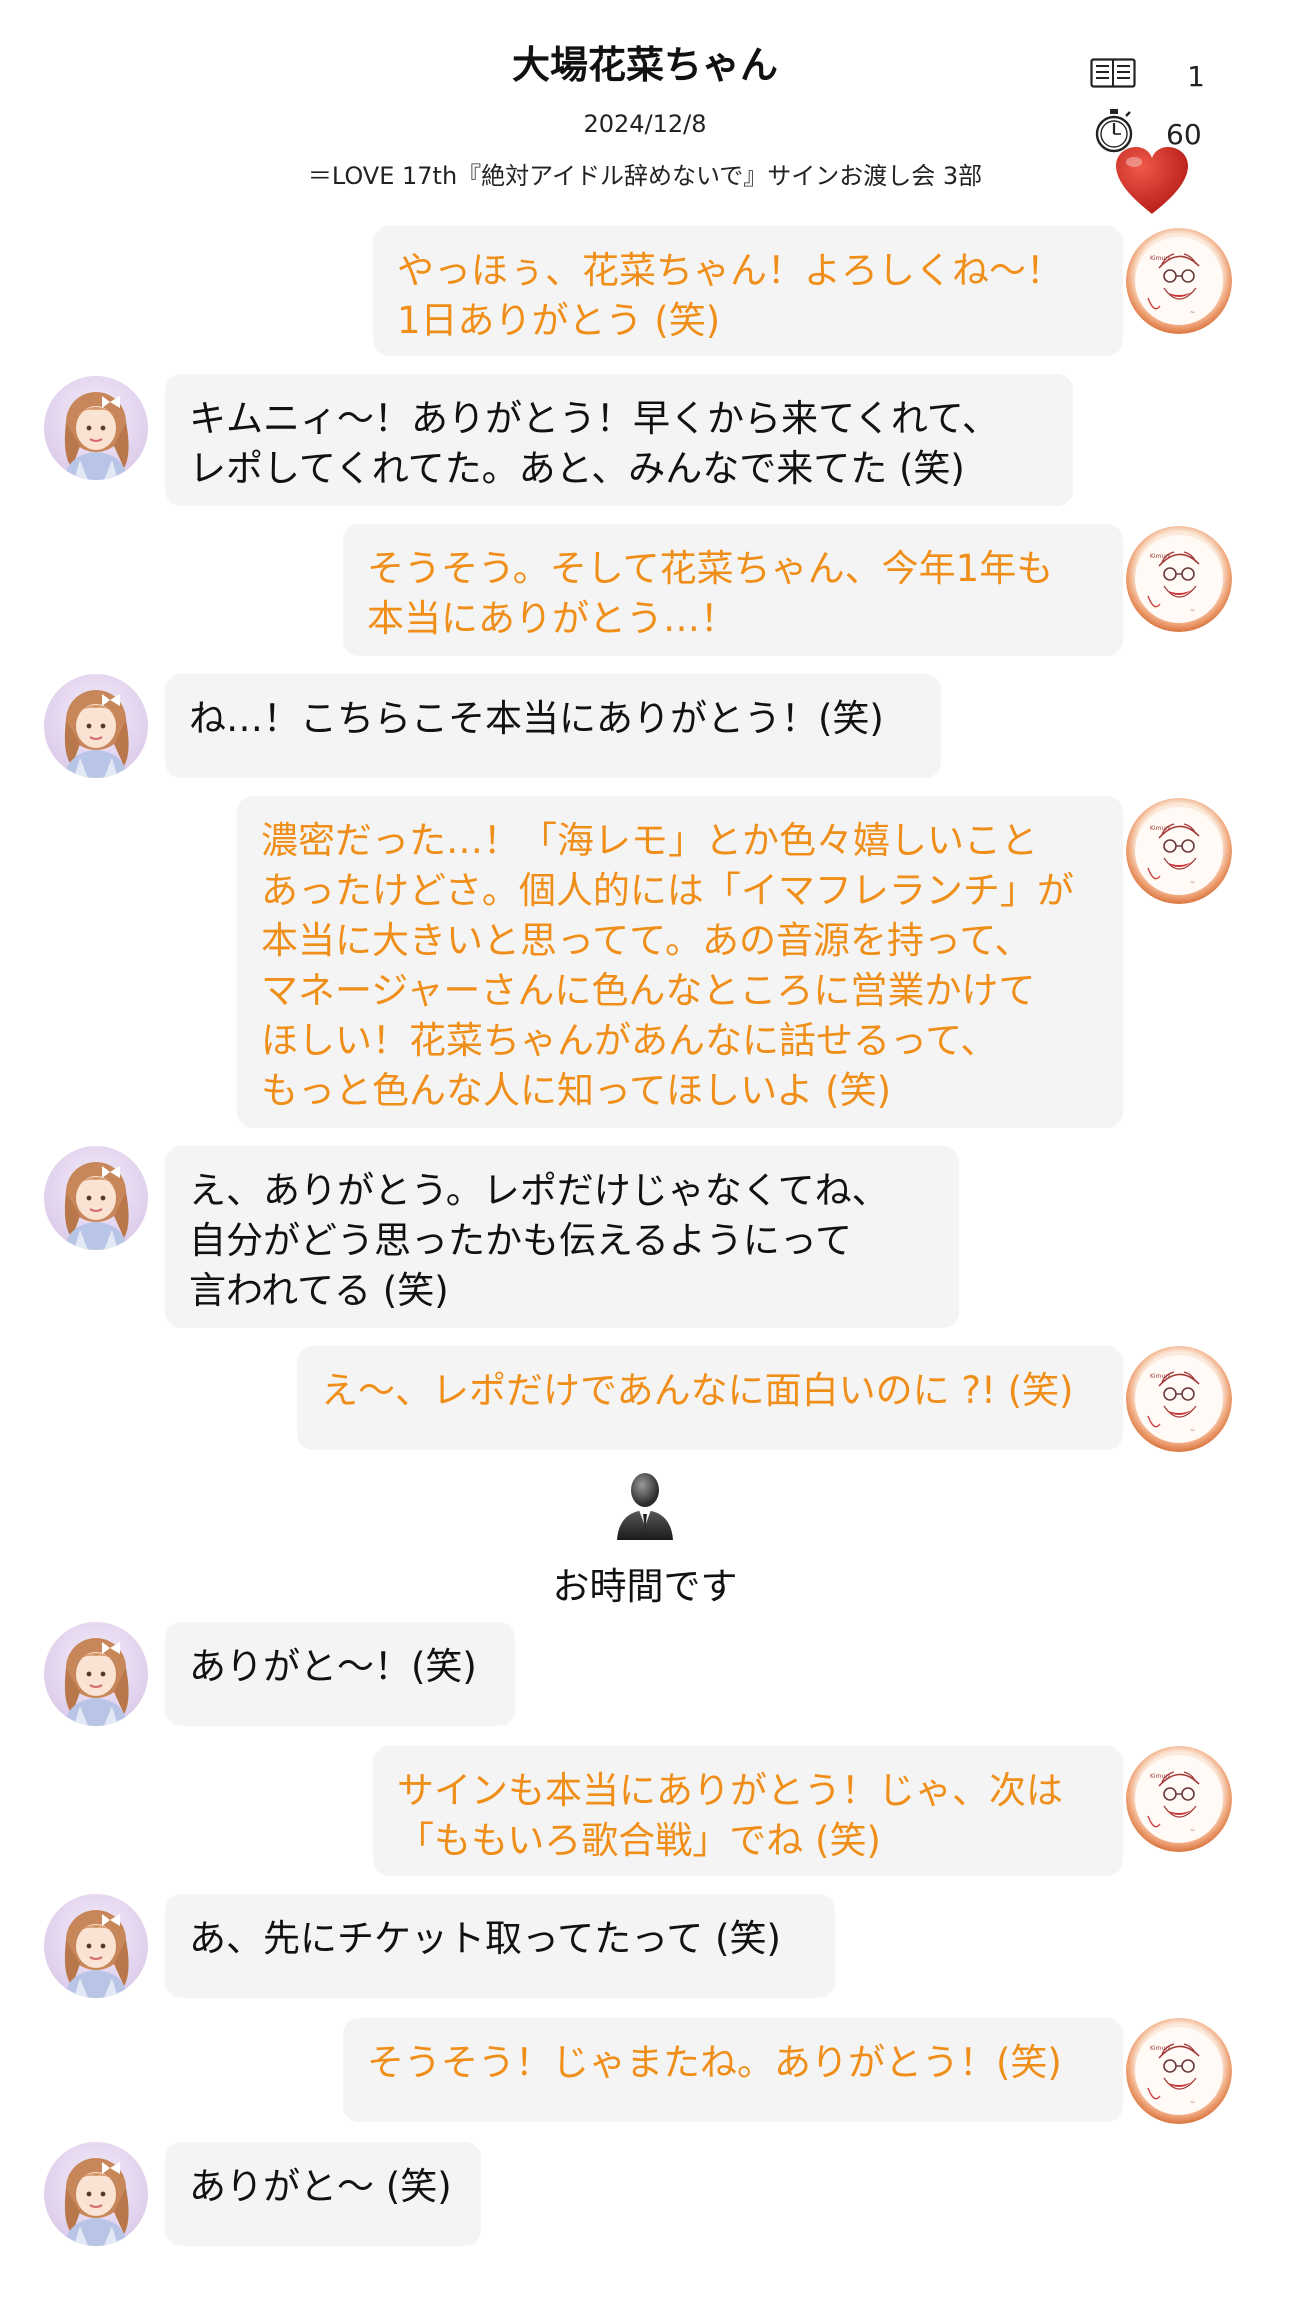 The width and height of the screenshot is (1290, 2297). I want to click on my-message: サインも本当にありがとう！じゃ、次は 「ももいろ歌合戦」でね (笑), so click(748, 1811).